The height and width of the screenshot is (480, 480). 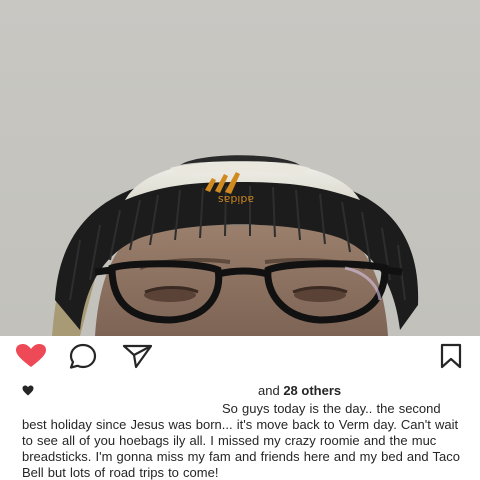 I want to click on comment-bubble-icon, so click(x=83, y=356).